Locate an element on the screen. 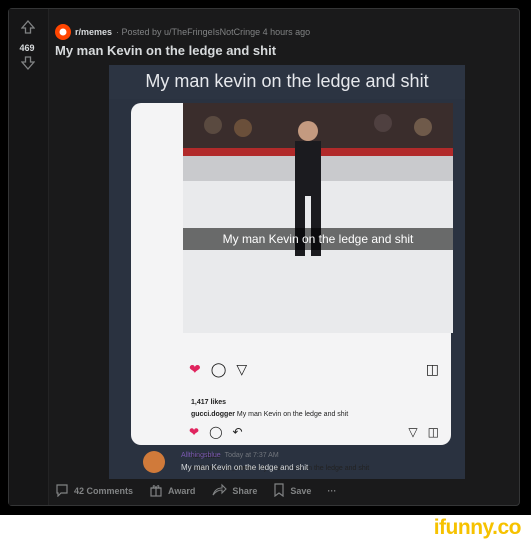 This screenshot has height=539, width=531. upvote-icon is located at coordinates (28, 27).